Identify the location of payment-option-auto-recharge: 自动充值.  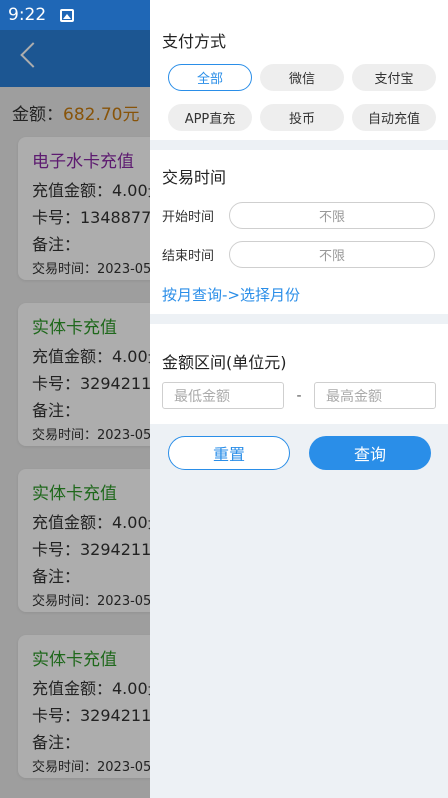
(394, 117).